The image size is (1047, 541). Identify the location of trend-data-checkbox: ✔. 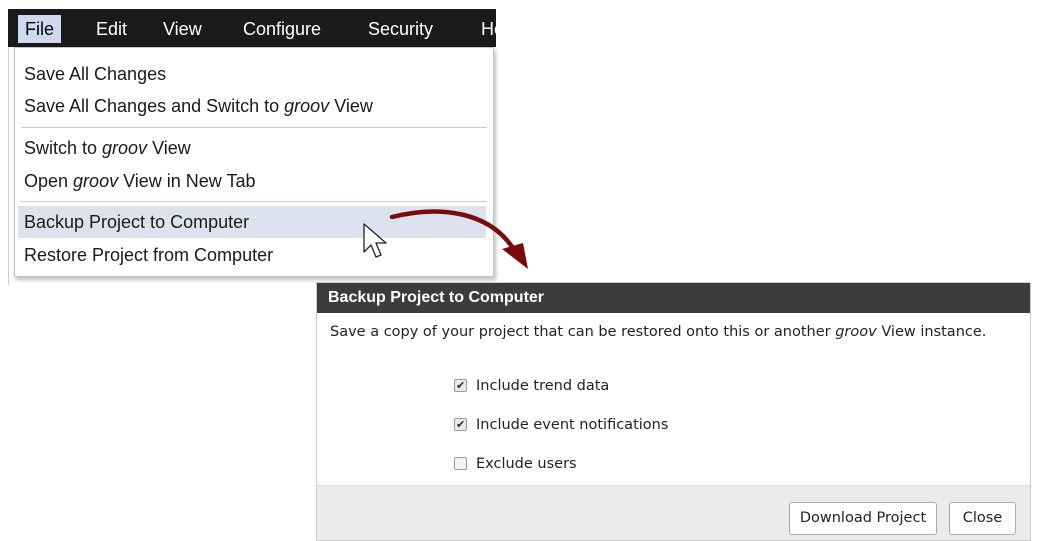
(460, 385).